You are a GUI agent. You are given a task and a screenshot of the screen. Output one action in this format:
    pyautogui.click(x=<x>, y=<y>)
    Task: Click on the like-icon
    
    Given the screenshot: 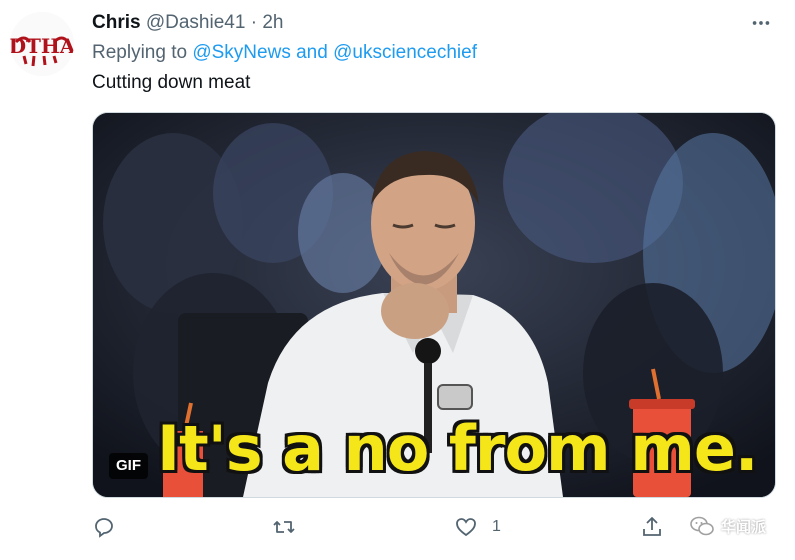 What is the action you would take?
    pyautogui.click(x=466, y=527)
    